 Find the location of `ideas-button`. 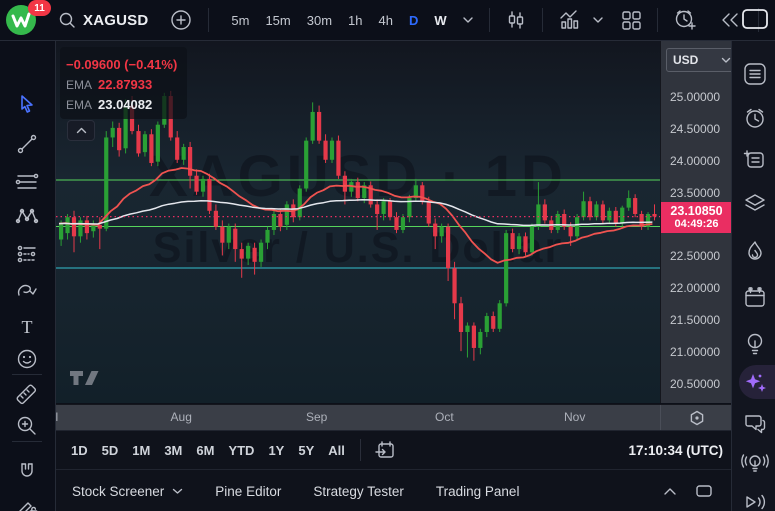

ideas-button is located at coordinates (755, 344).